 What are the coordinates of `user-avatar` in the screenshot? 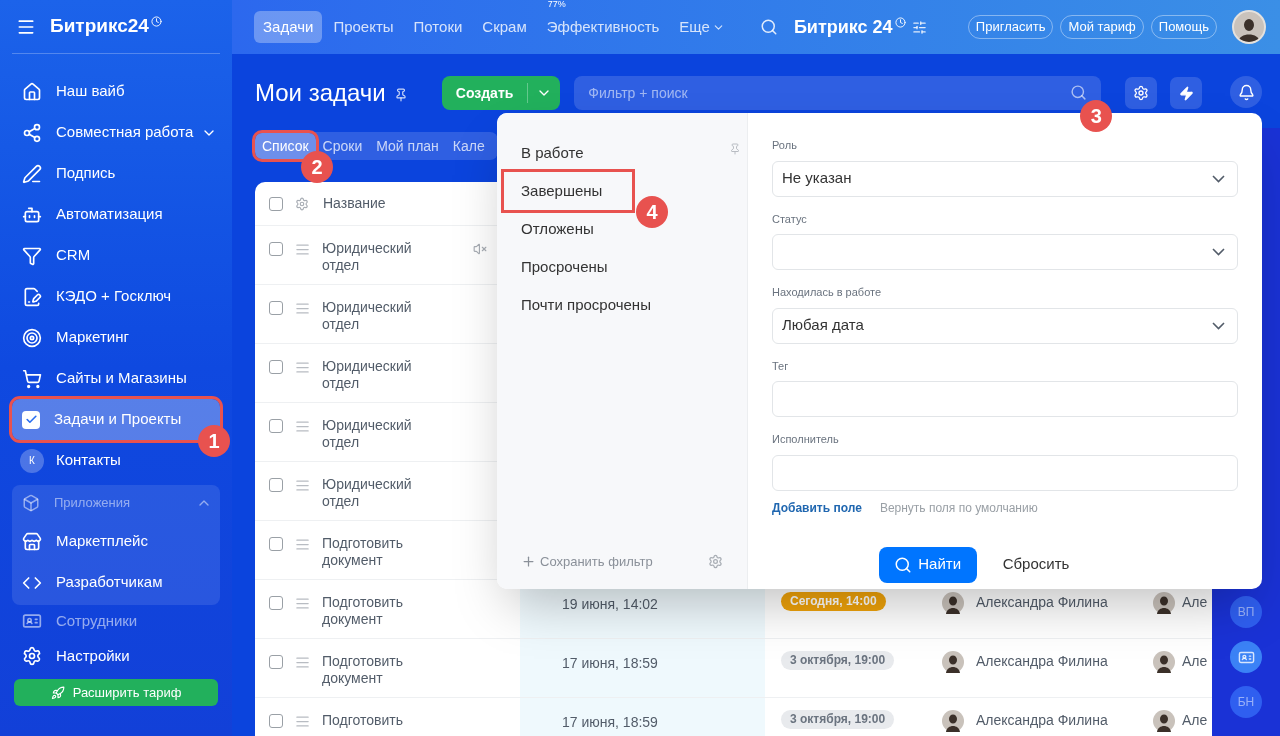 It's located at (1249, 27).